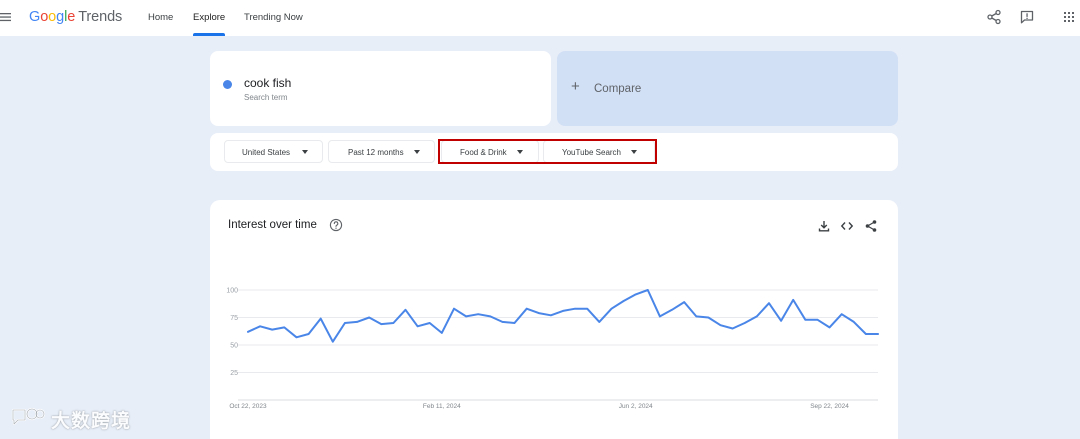 The image size is (1080, 439). What do you see at coordinates (1069, 17) in the screenshot?
I see `apps-grid-icon` at bounding box center [1069, 17].